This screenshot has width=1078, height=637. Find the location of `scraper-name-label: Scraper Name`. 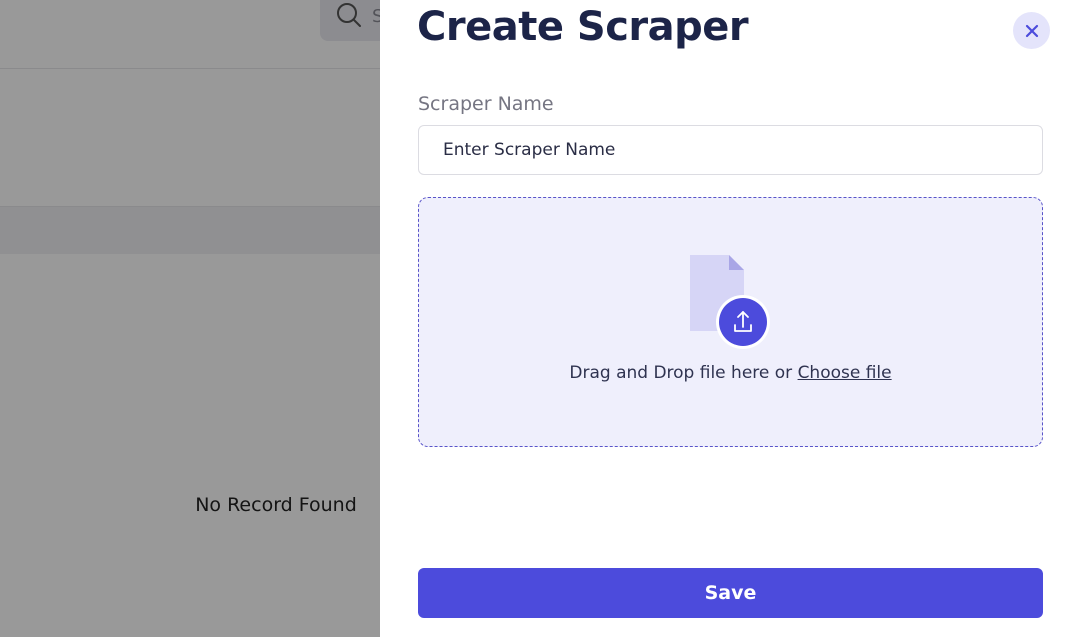

scraper-name-label: Scraper Name is located at coordinates (486, 104).